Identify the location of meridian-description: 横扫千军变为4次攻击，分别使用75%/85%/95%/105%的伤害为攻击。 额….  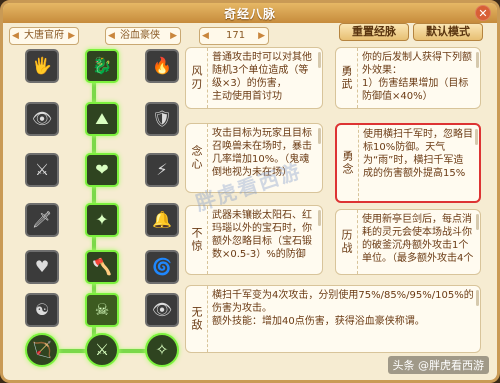
(343, 308).